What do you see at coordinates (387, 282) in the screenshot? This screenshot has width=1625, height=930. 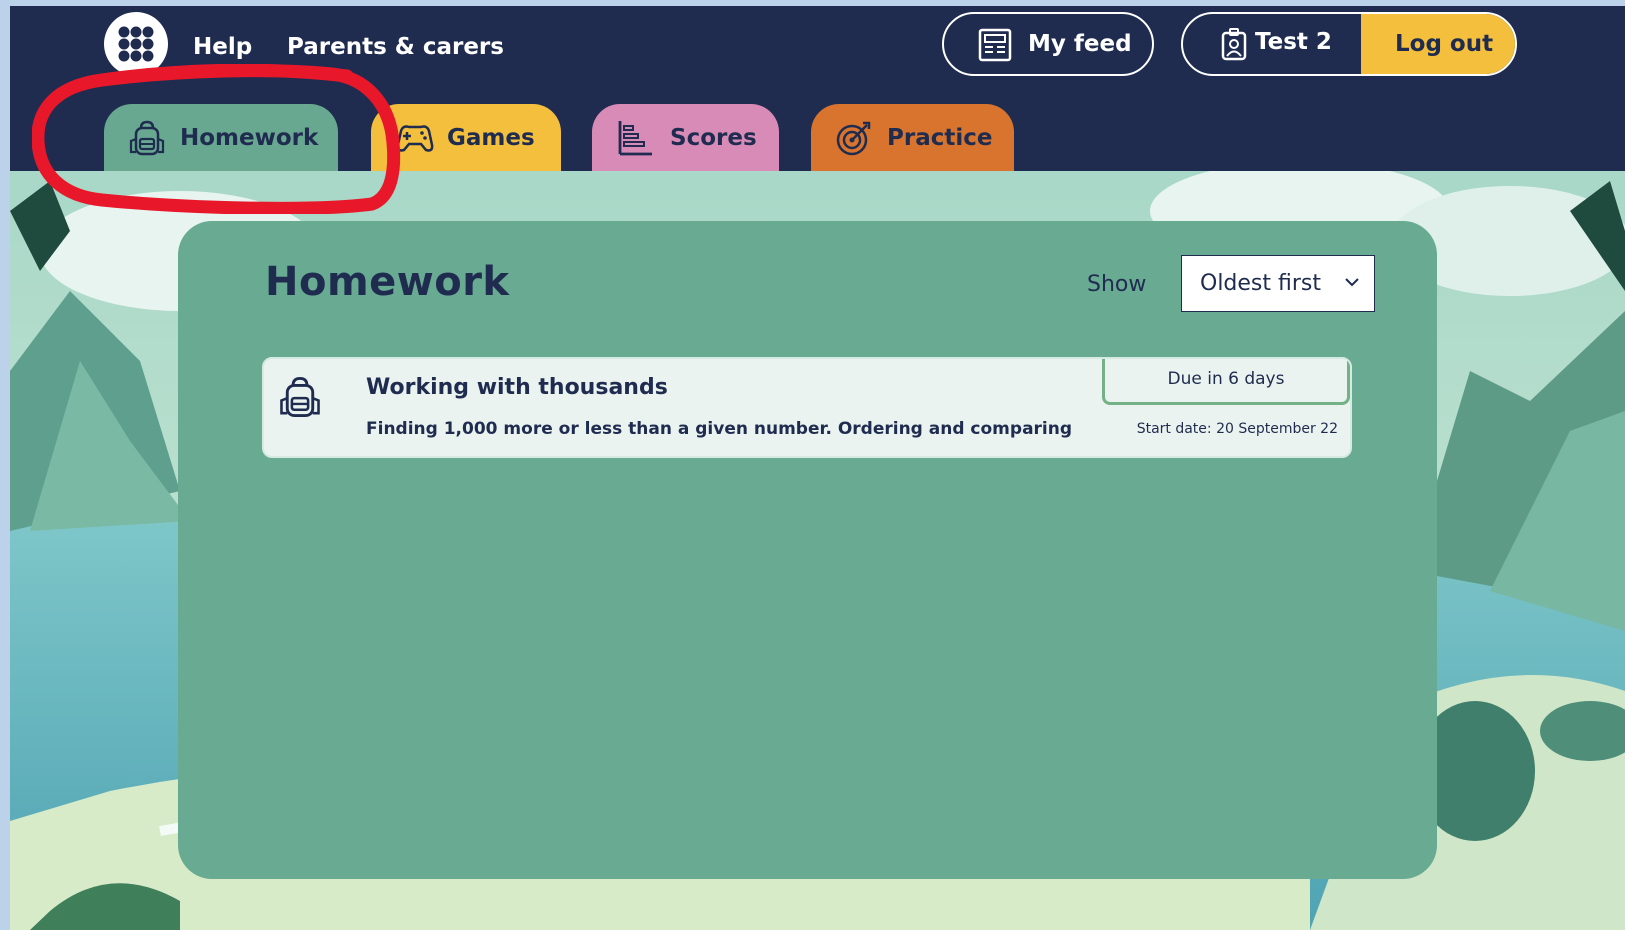 I see `page-title: Homework` at bounding box center [387, 282].